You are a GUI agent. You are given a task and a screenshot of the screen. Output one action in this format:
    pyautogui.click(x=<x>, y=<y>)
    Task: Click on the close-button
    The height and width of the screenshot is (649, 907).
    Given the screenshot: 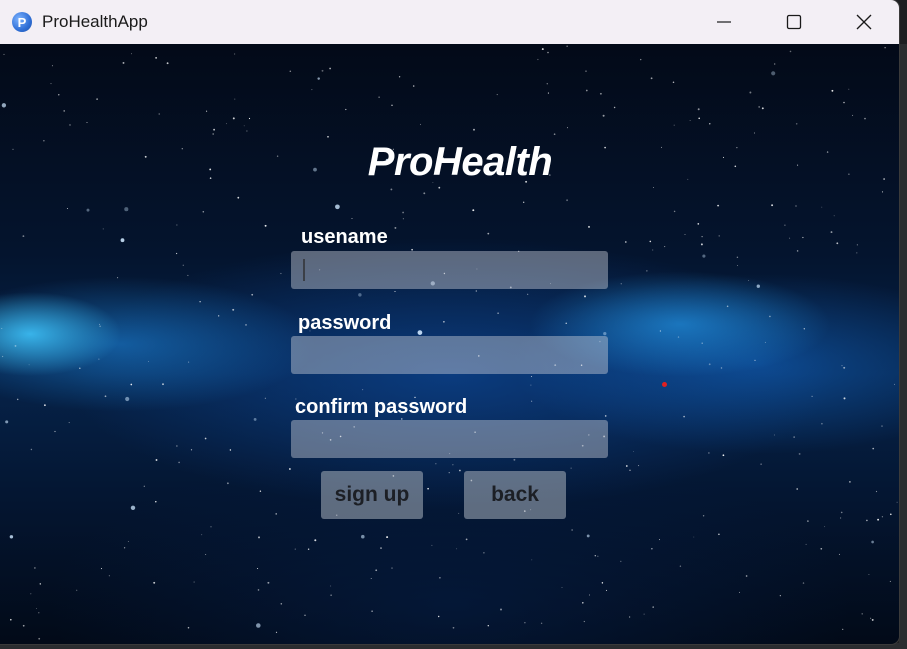 What is the action you would take?
    pyautogui.click(x=864, y=22)
    